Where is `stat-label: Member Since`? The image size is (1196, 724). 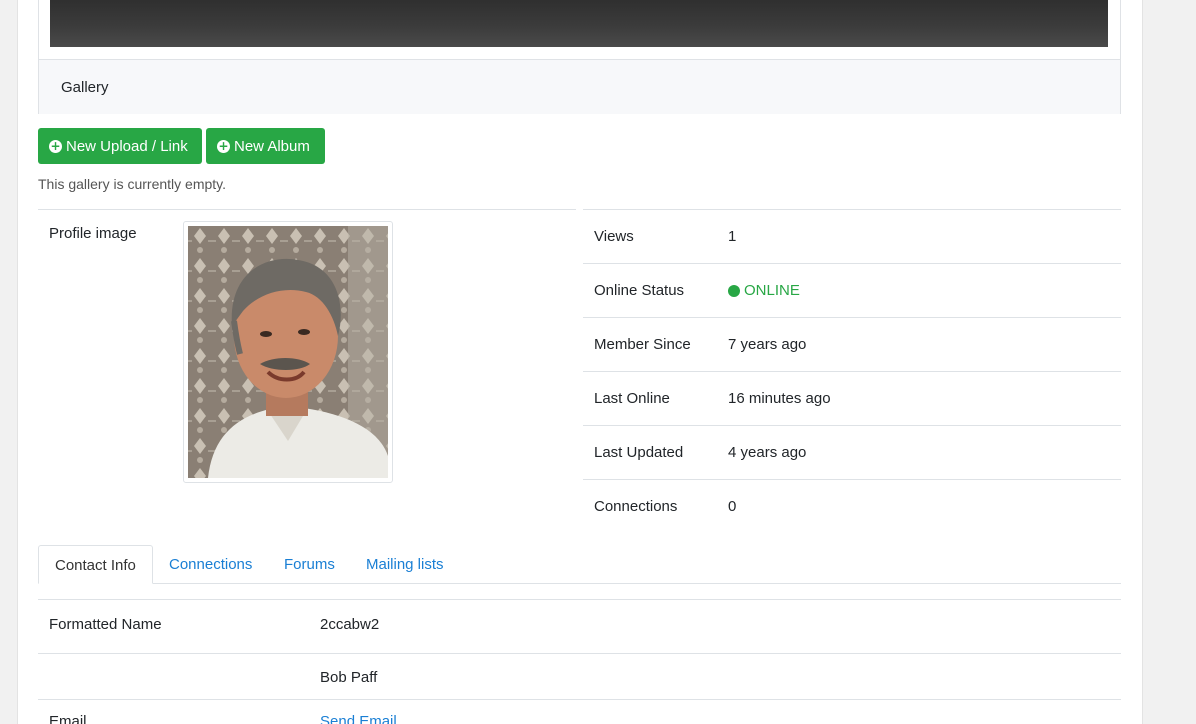
stat-label: Member Since is located at coordinates (642, 344).